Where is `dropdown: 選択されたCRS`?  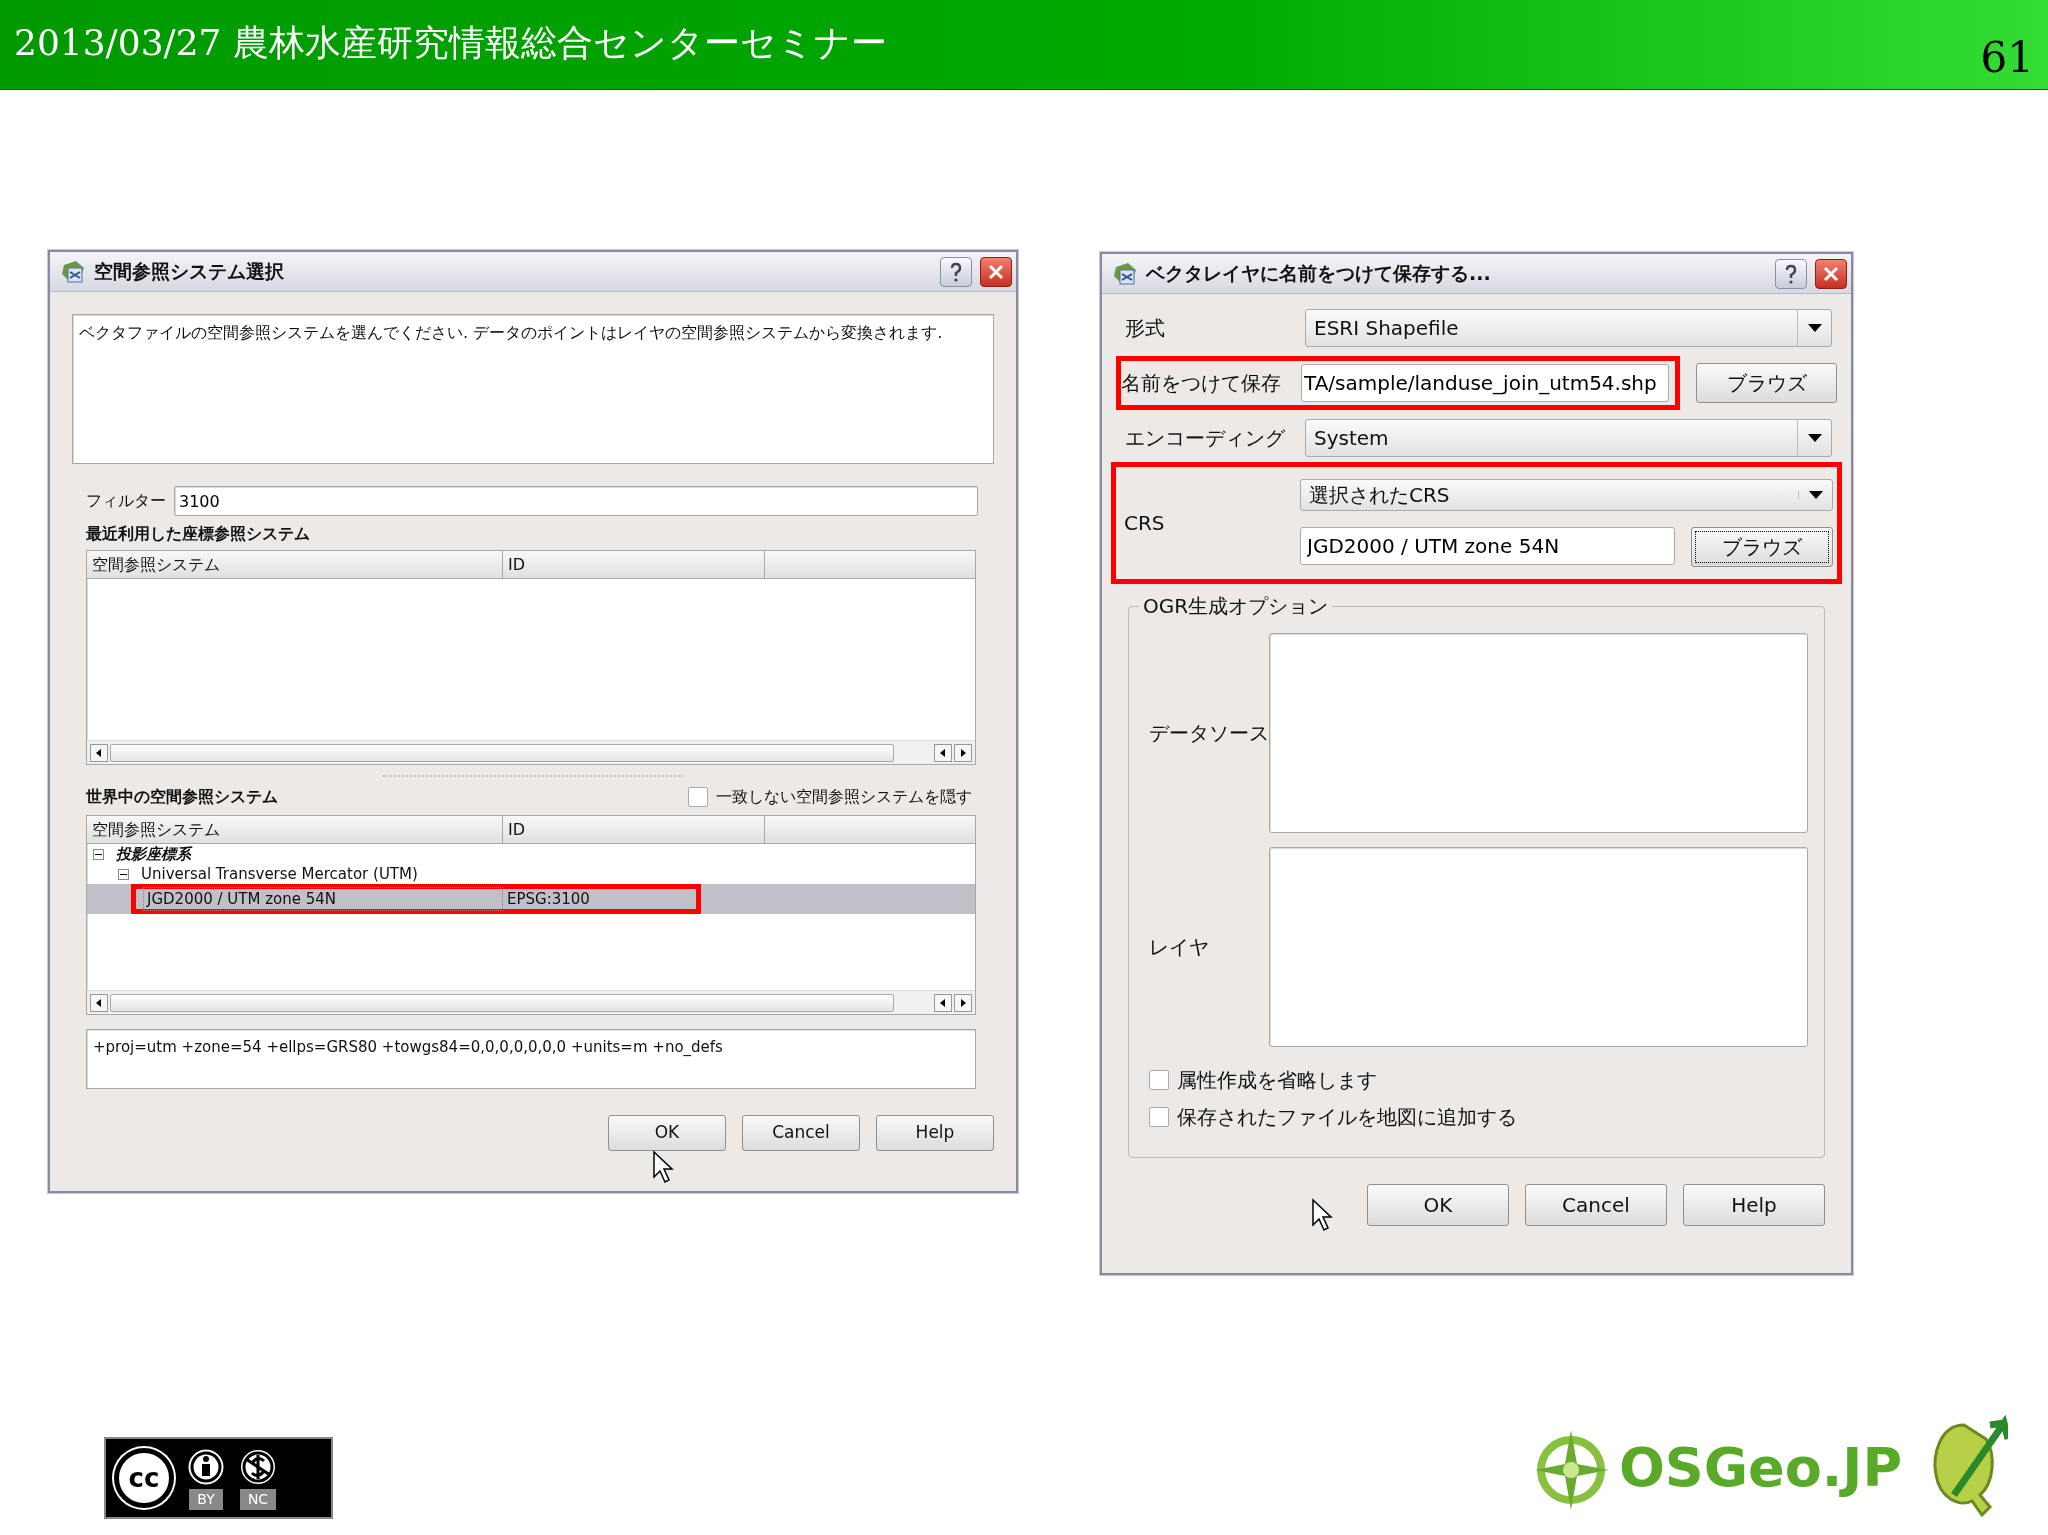
dropdown: 選択されたCRS is located at coordinates (1566, 495).